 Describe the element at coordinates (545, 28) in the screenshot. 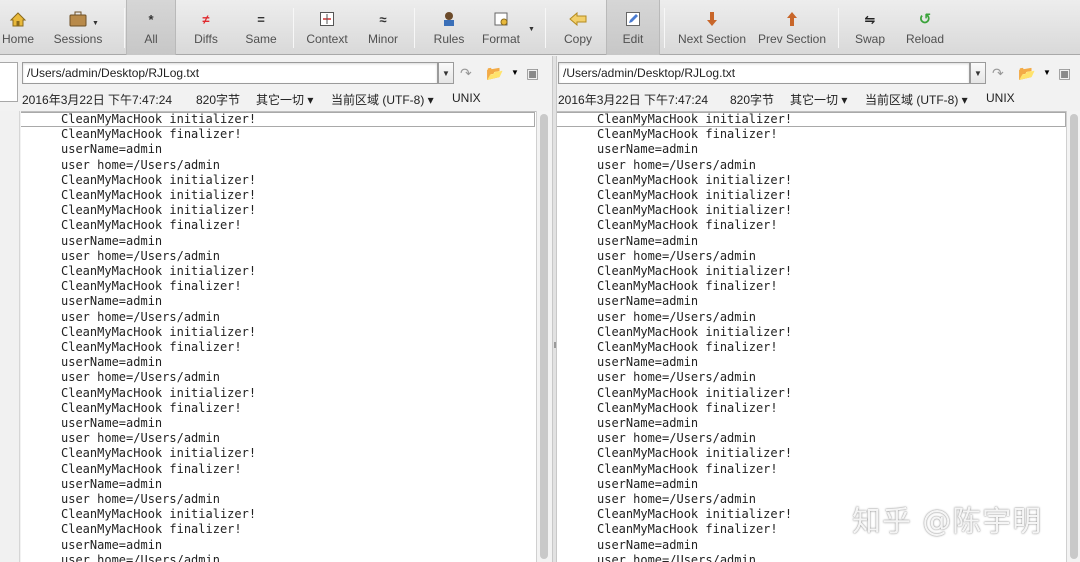

I see `toolbar-separator` at that location.